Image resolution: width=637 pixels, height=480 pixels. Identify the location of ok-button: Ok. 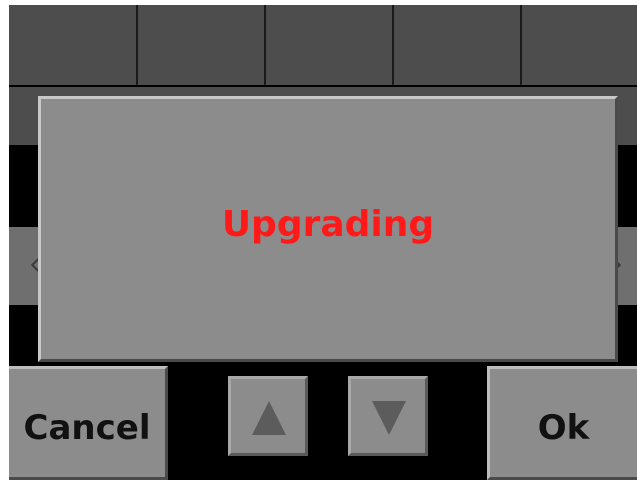
(562, 423).